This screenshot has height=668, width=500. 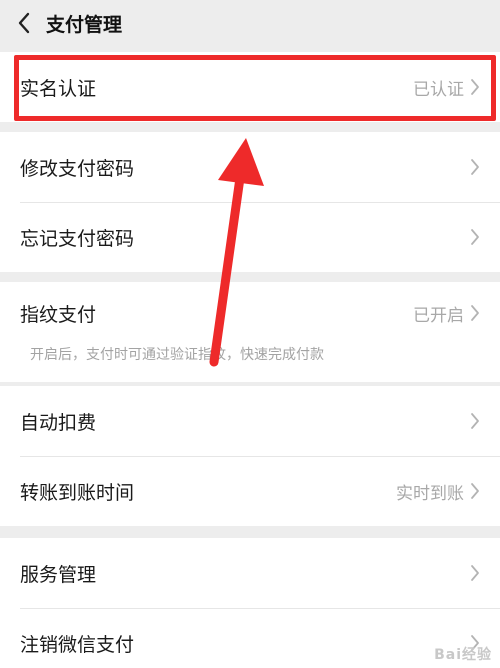 What do you see at coordinates (250, 573) in the screenshot?
I see `service-management-item: 服务管理` at bounding box center [250, 573].